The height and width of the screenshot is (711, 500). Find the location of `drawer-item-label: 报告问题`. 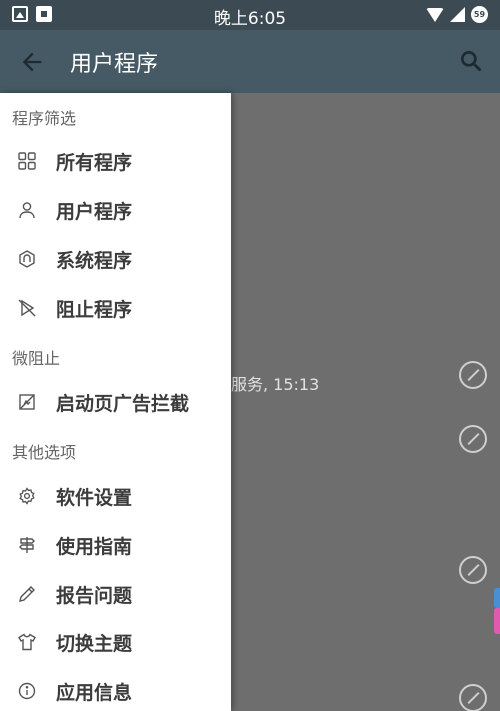

drawer-item-label: 报告问题 is located at coordinates (94, 595).